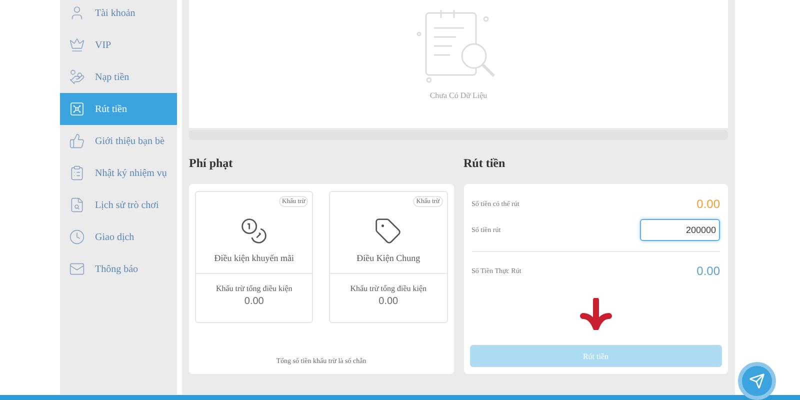  Describe the element at coordinates (254, 258) in the screenshot. I see `condition-title: Điều kiện khuyến mãi` at that location.